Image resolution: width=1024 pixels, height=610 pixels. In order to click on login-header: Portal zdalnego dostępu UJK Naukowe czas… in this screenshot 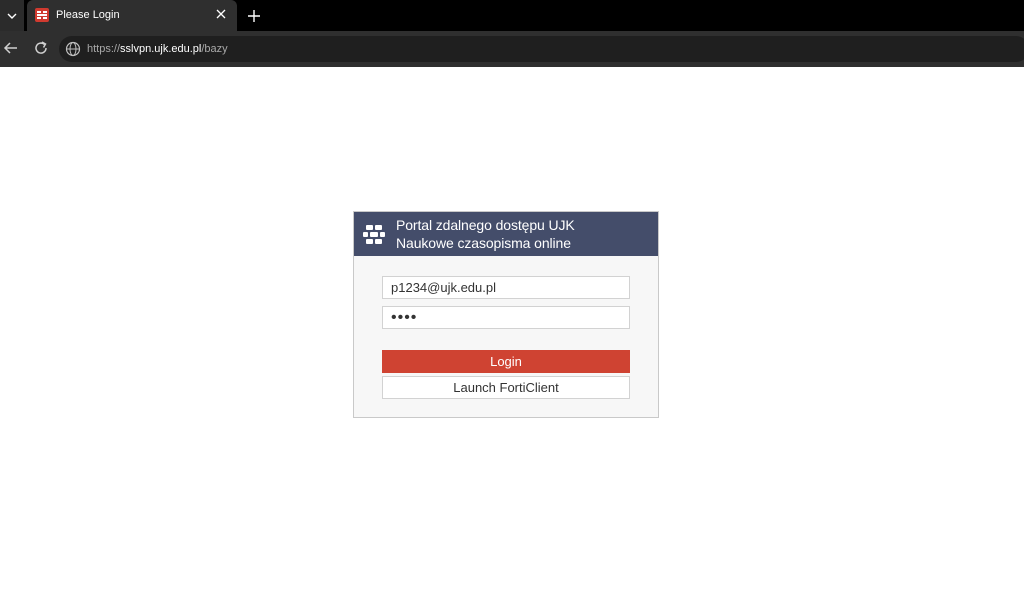, I will do `click(506, 234)`.